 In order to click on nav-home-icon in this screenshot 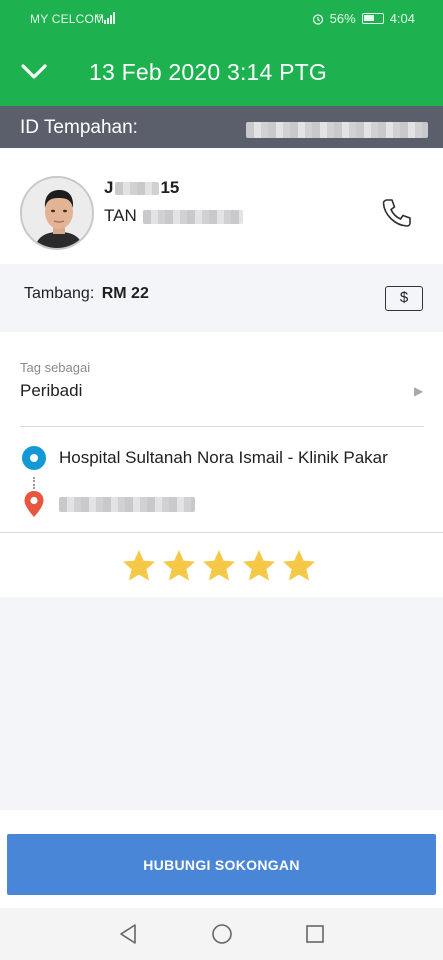, I will do `click(222, 934)`.